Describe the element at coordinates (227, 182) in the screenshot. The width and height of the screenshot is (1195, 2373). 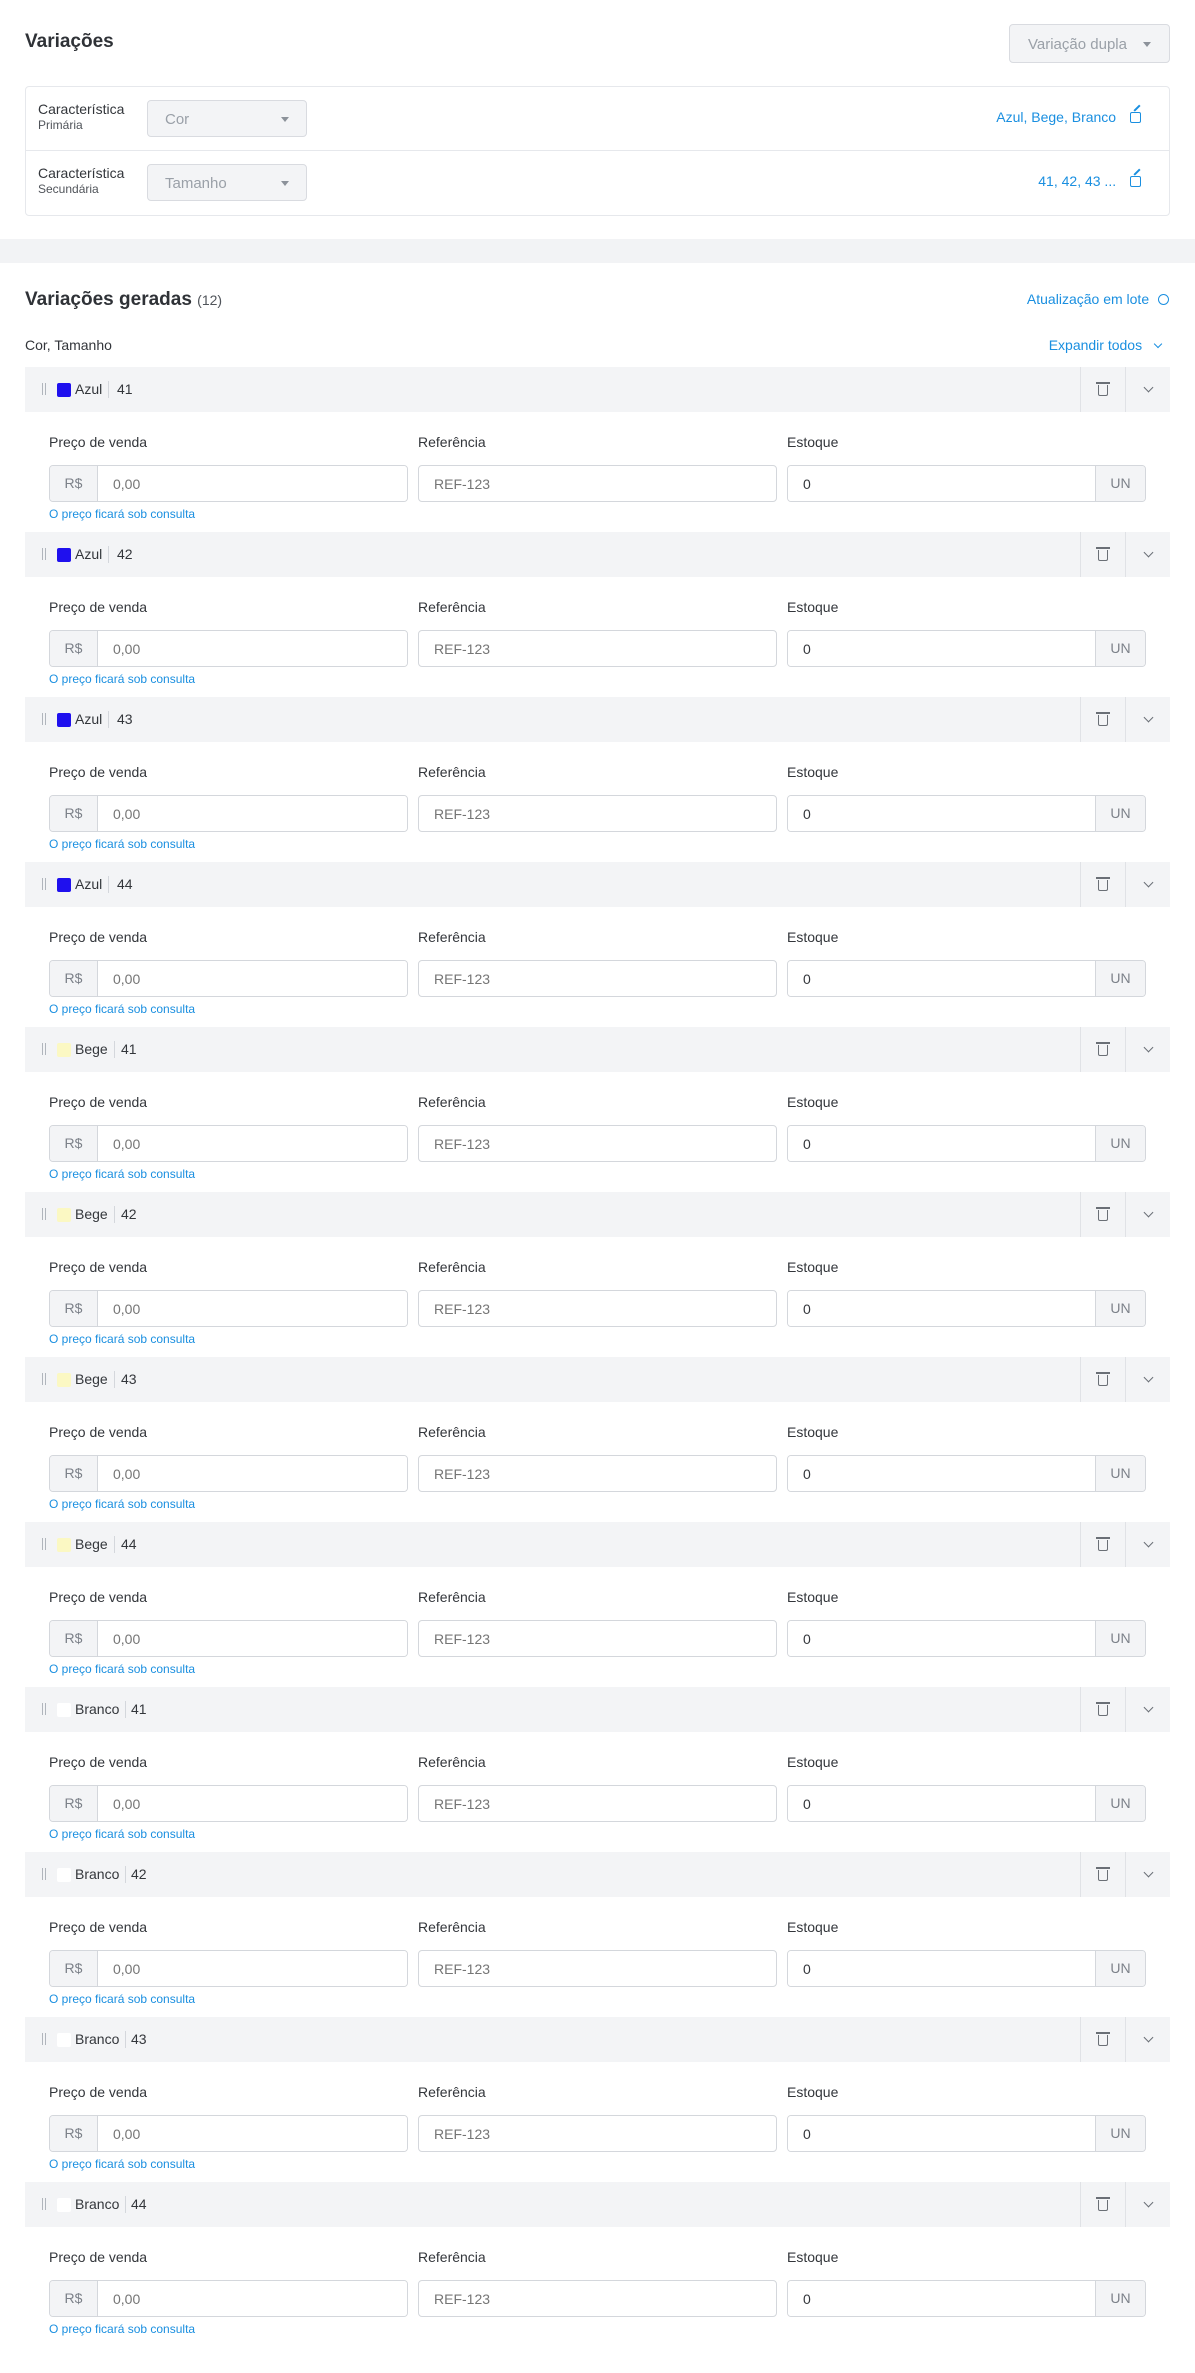
I see `secondary-characteristic-select: Tamanho` at that location.